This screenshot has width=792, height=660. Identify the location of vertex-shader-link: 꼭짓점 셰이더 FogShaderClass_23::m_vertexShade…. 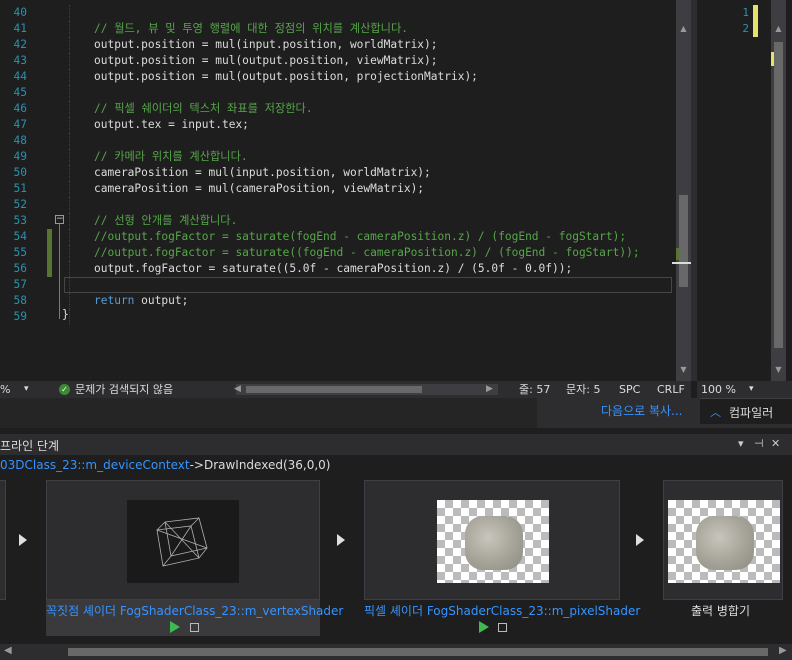
(194, 610).